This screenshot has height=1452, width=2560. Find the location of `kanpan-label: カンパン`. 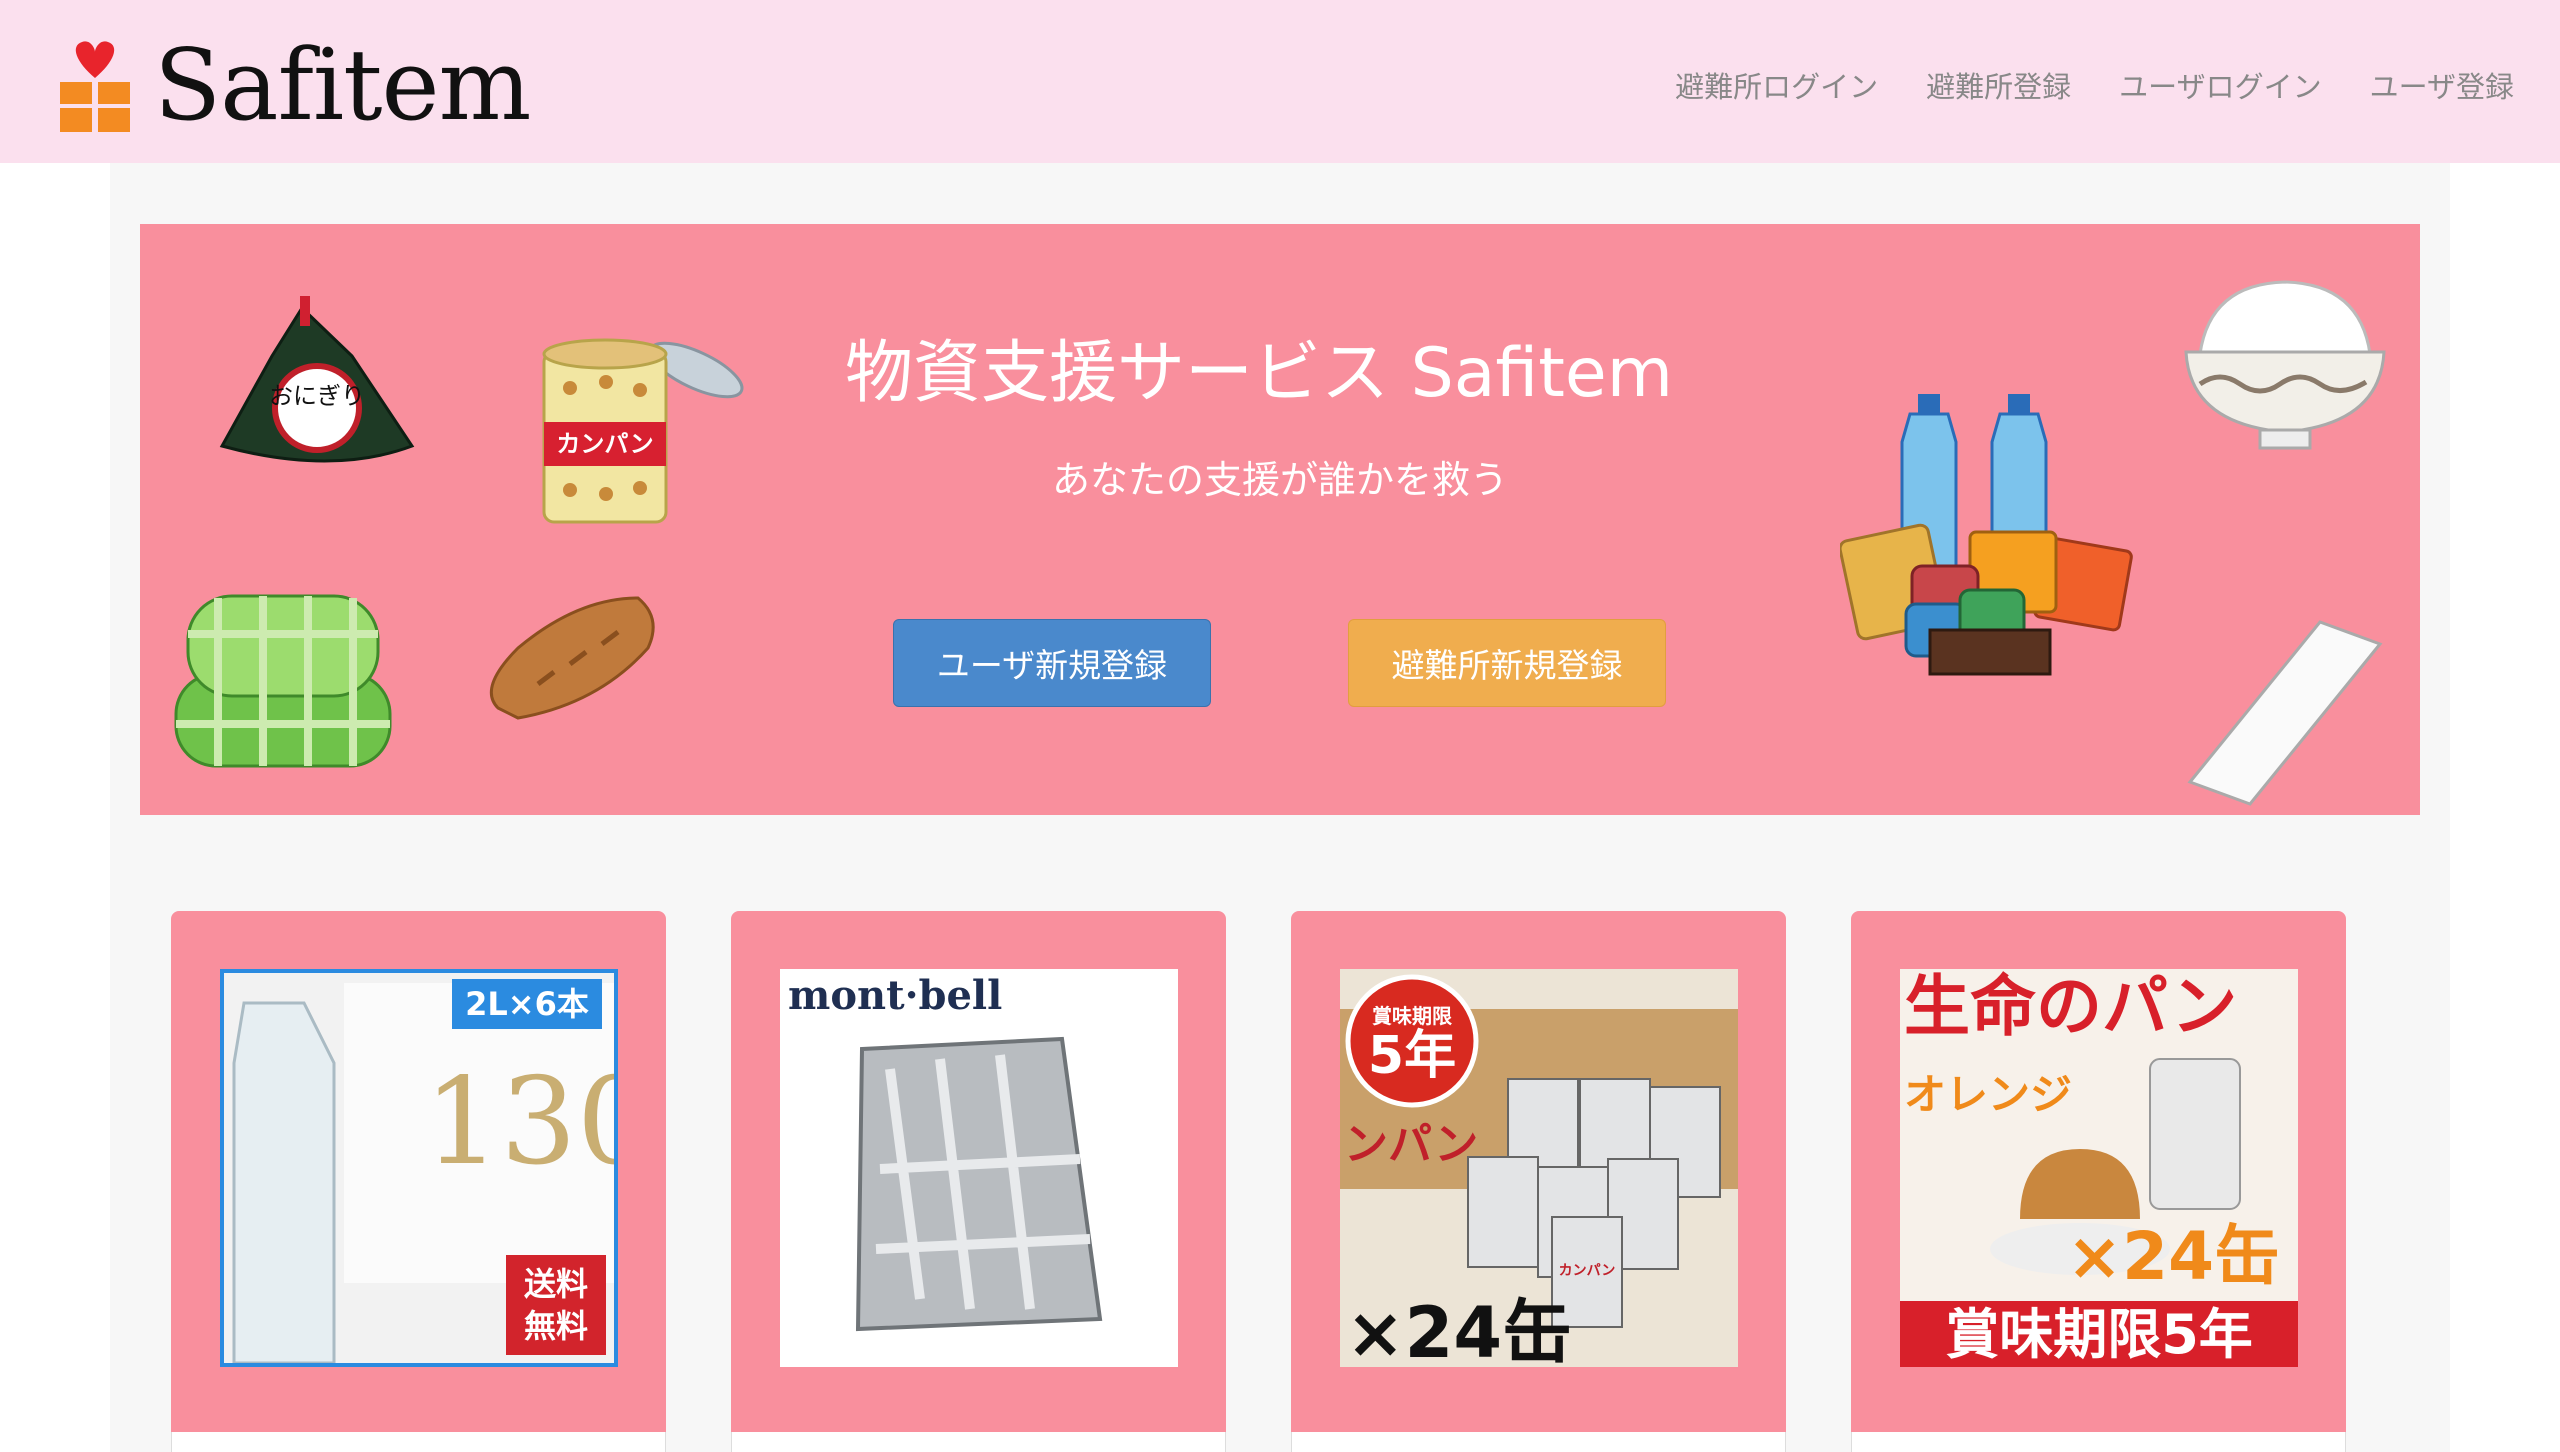

kanpan-label: カンパン is located at coordinates (604, 444).